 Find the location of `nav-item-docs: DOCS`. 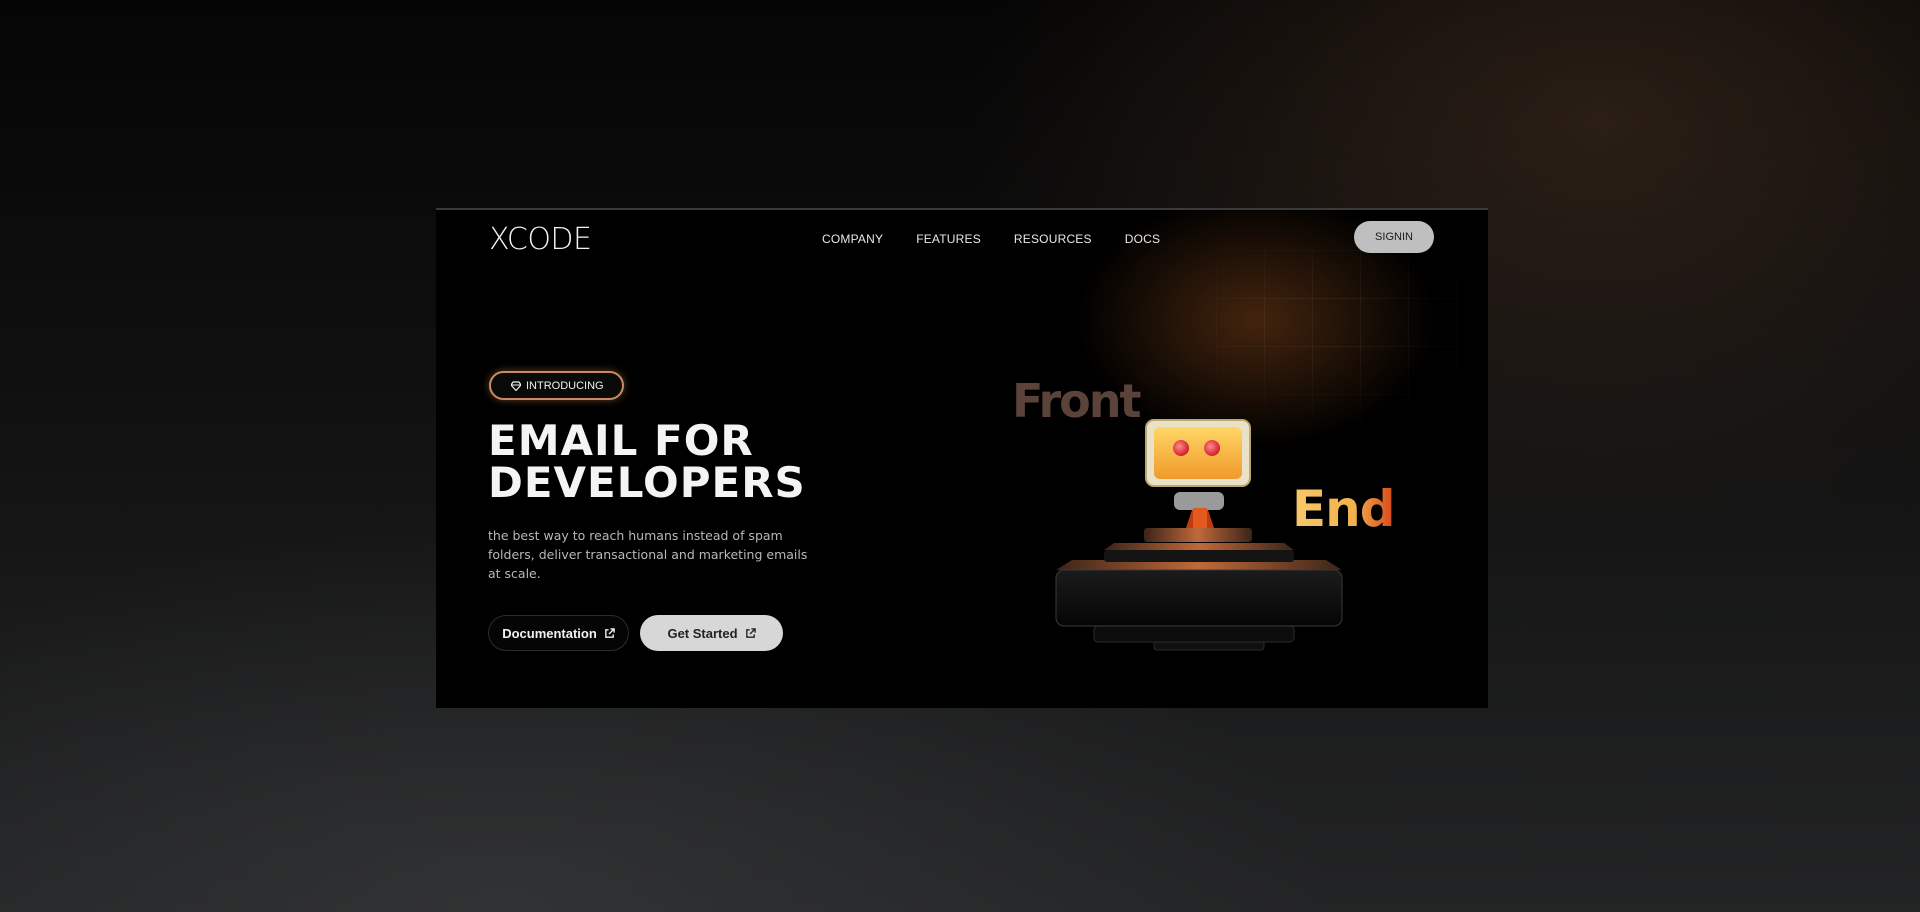

nav-item-docs: DOCS is located at coordinates (1142, 239).